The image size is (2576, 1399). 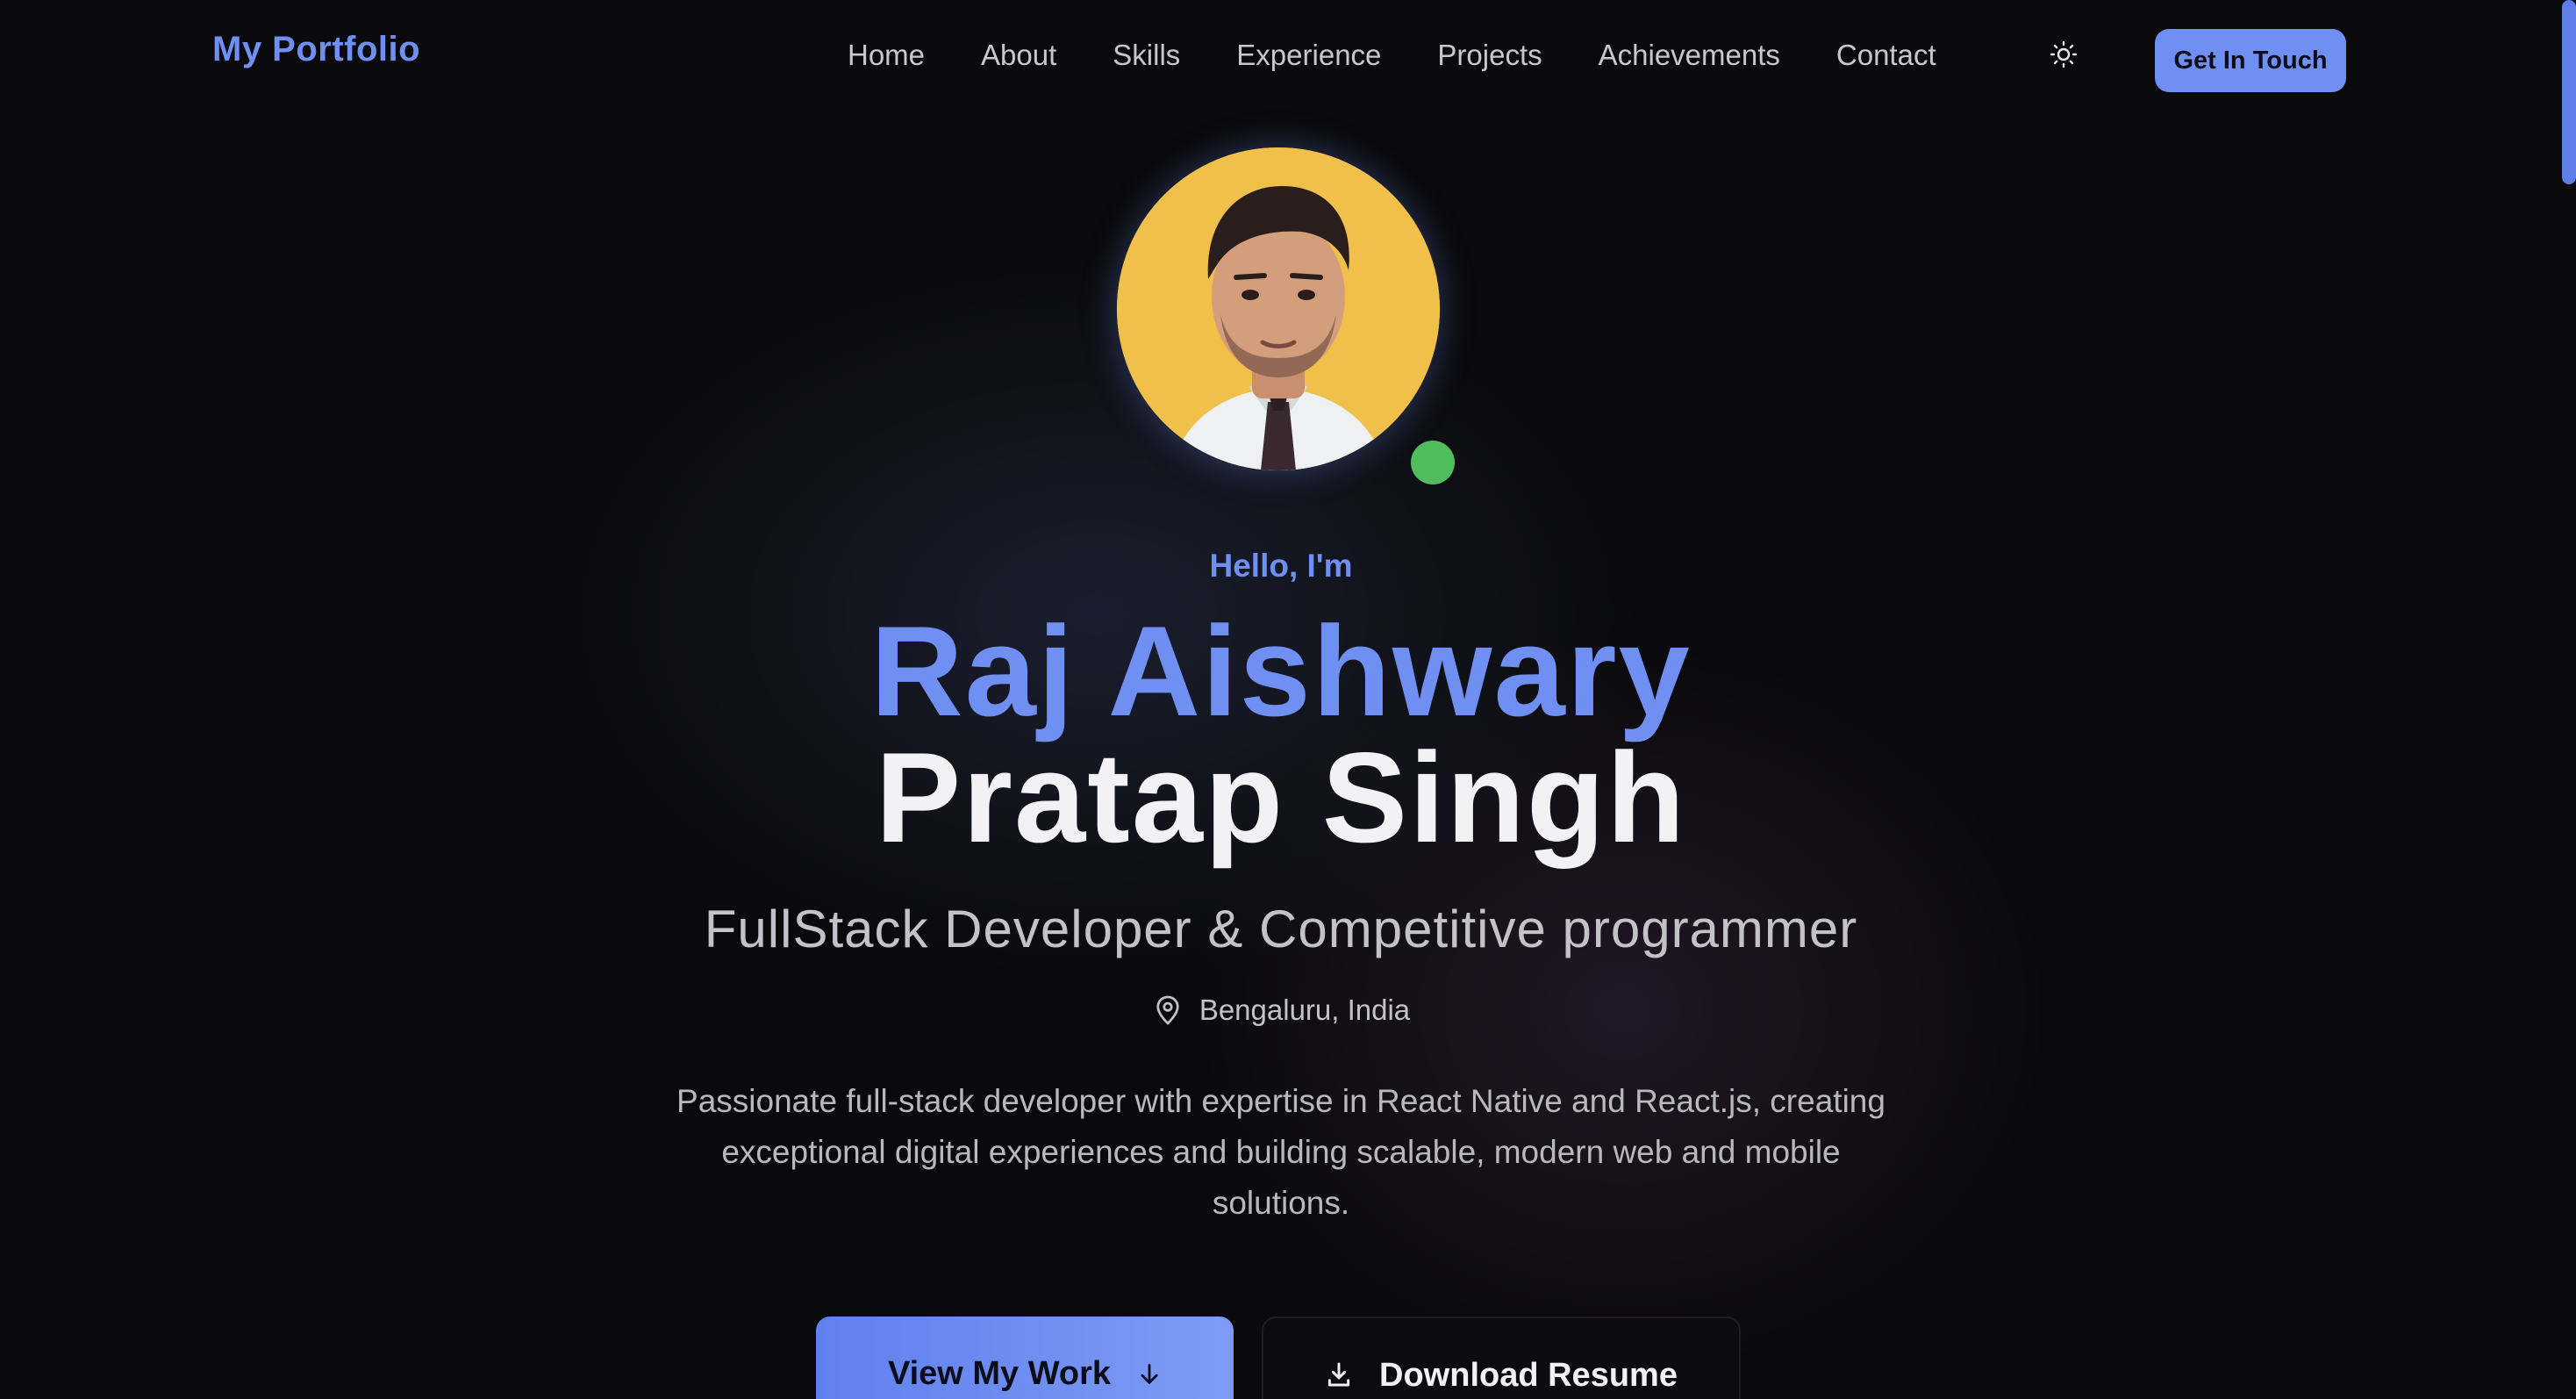 What do you see at coordinates (1146, 55) in the screenshot?
I see `nav-skills: Skills` at bounding box center [1146, 55].